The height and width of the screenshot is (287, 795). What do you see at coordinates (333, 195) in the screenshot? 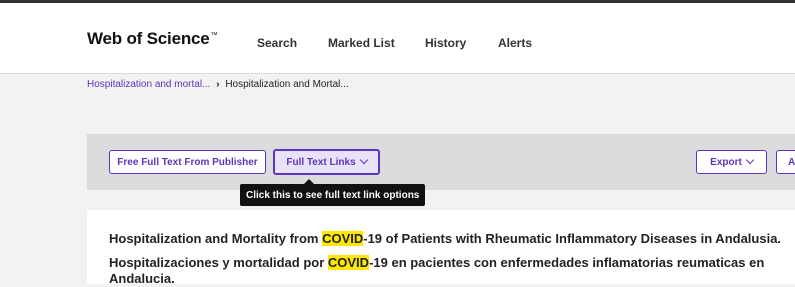
I see `tooltip-text: Click this to see full text link options` at bounding box center [333, 195].